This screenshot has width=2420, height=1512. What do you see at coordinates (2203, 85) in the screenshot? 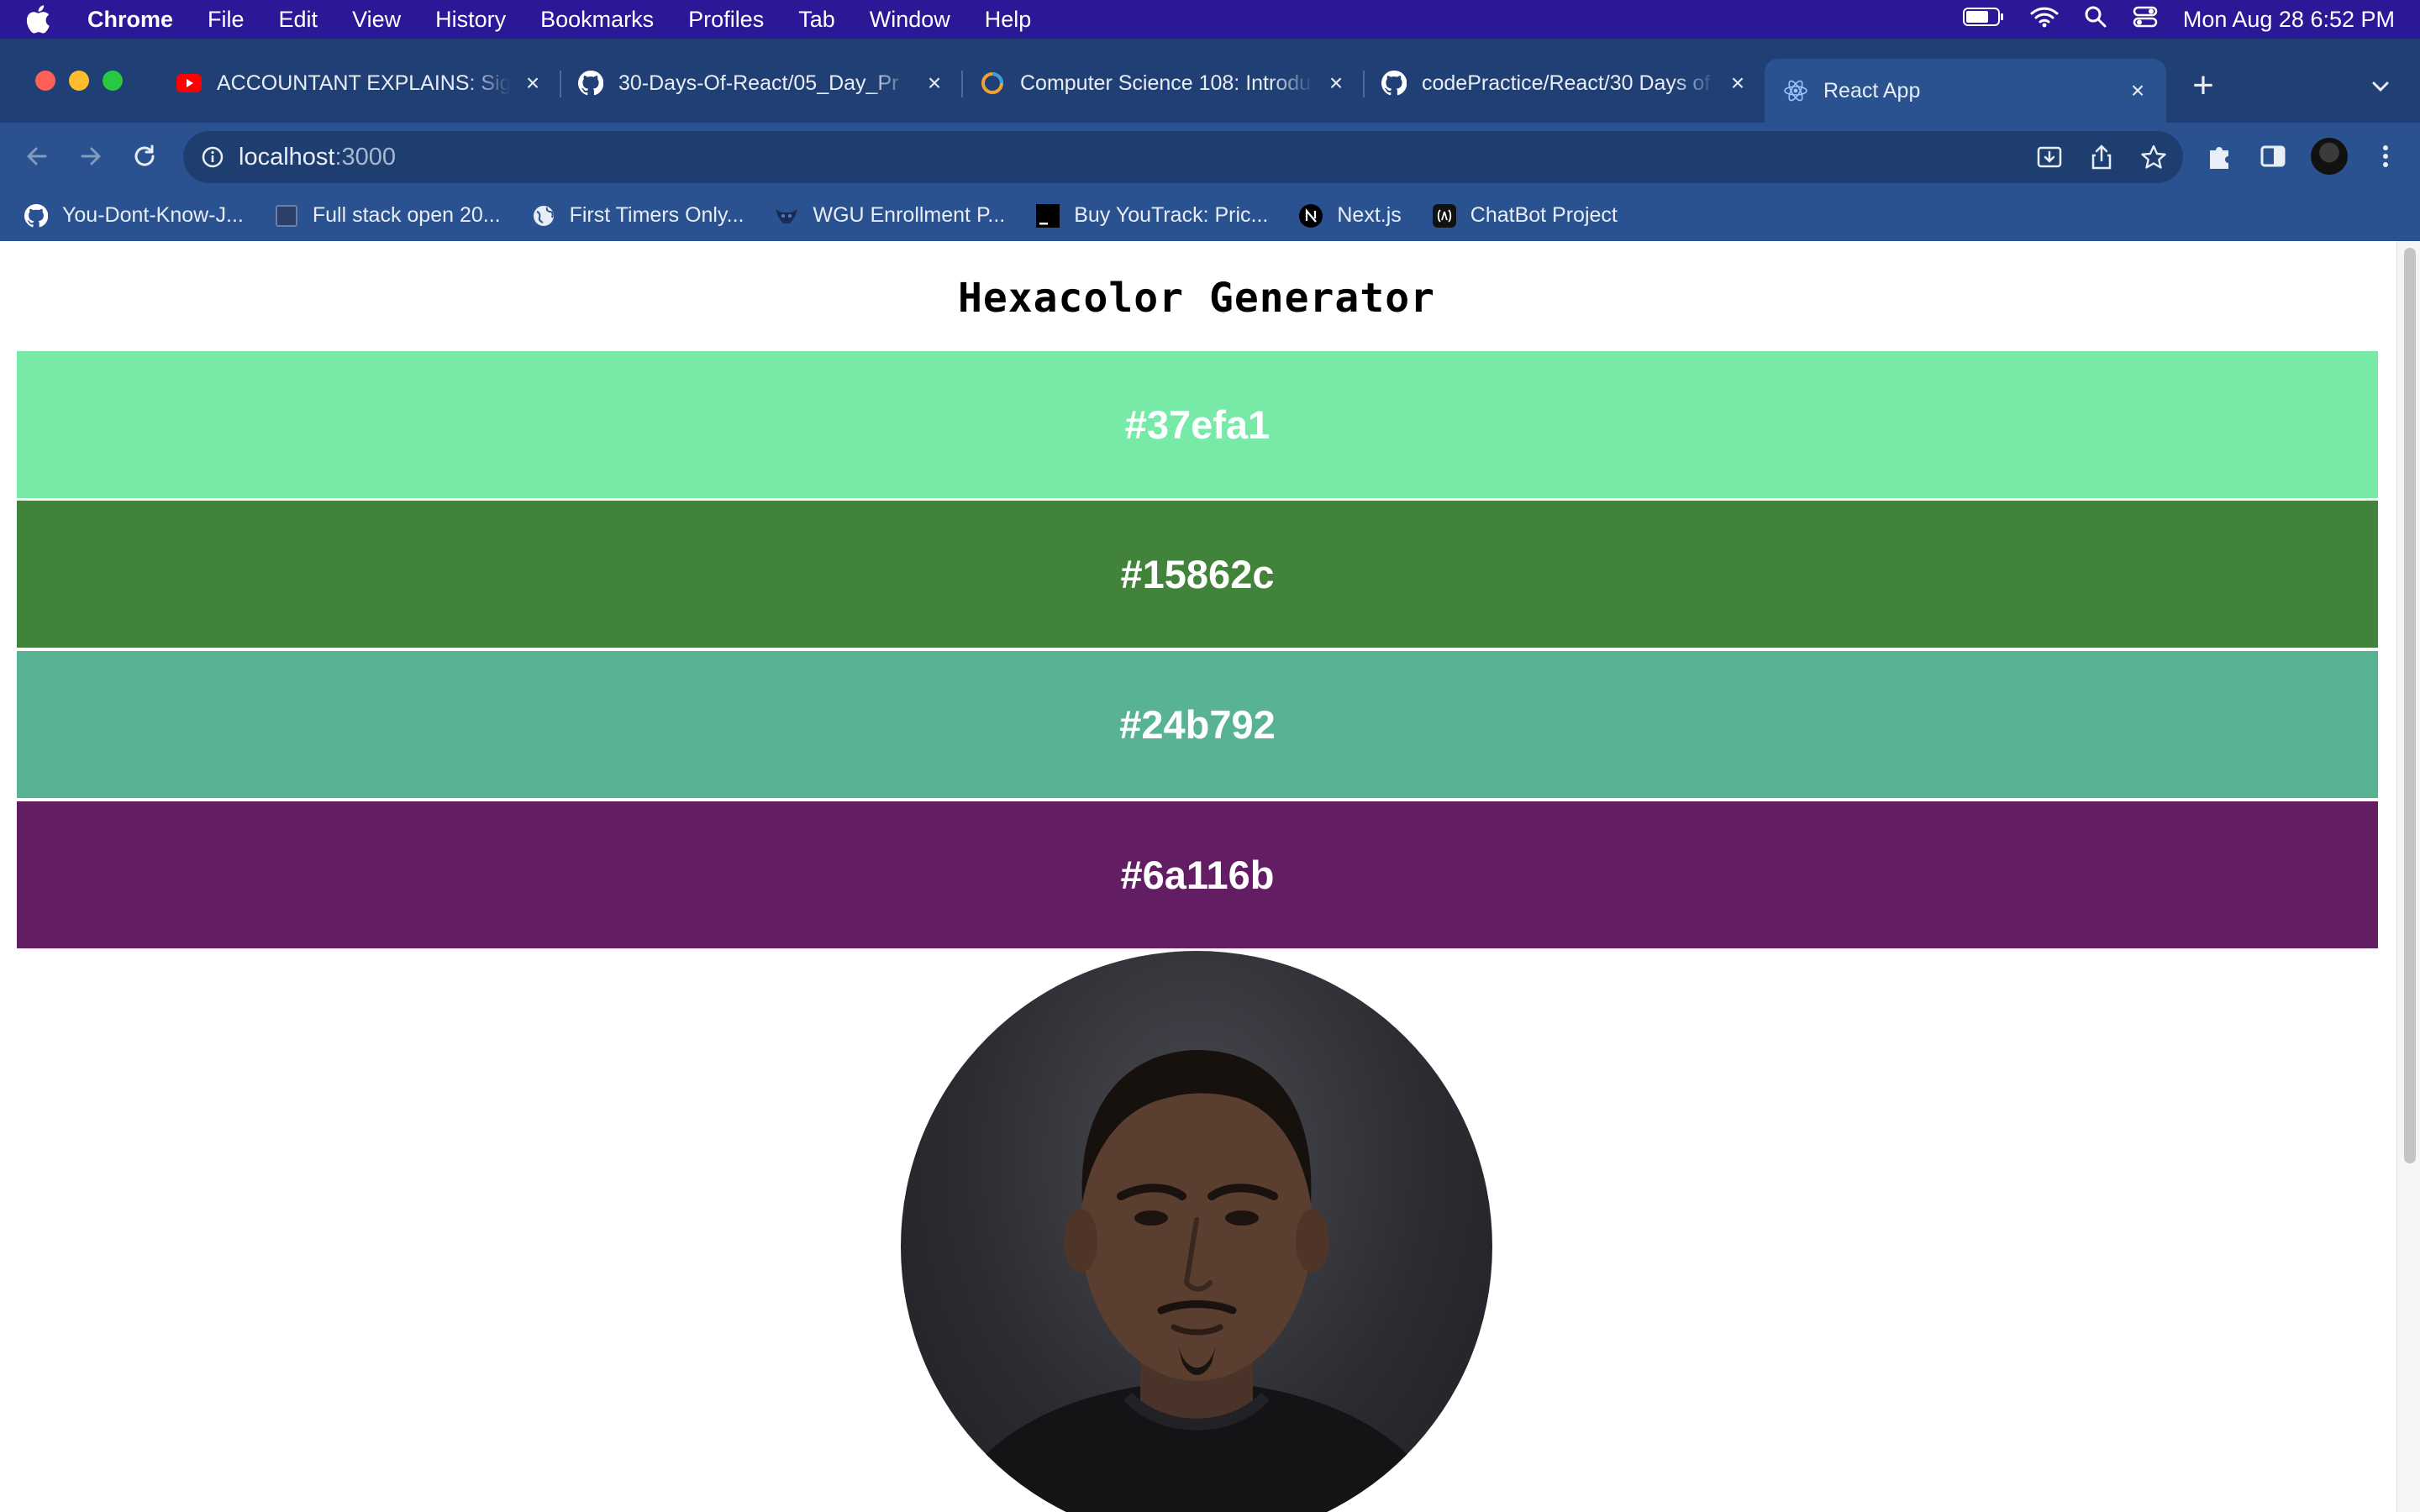
I see `new-tab-button: +` at bounding box center [2203, 85].